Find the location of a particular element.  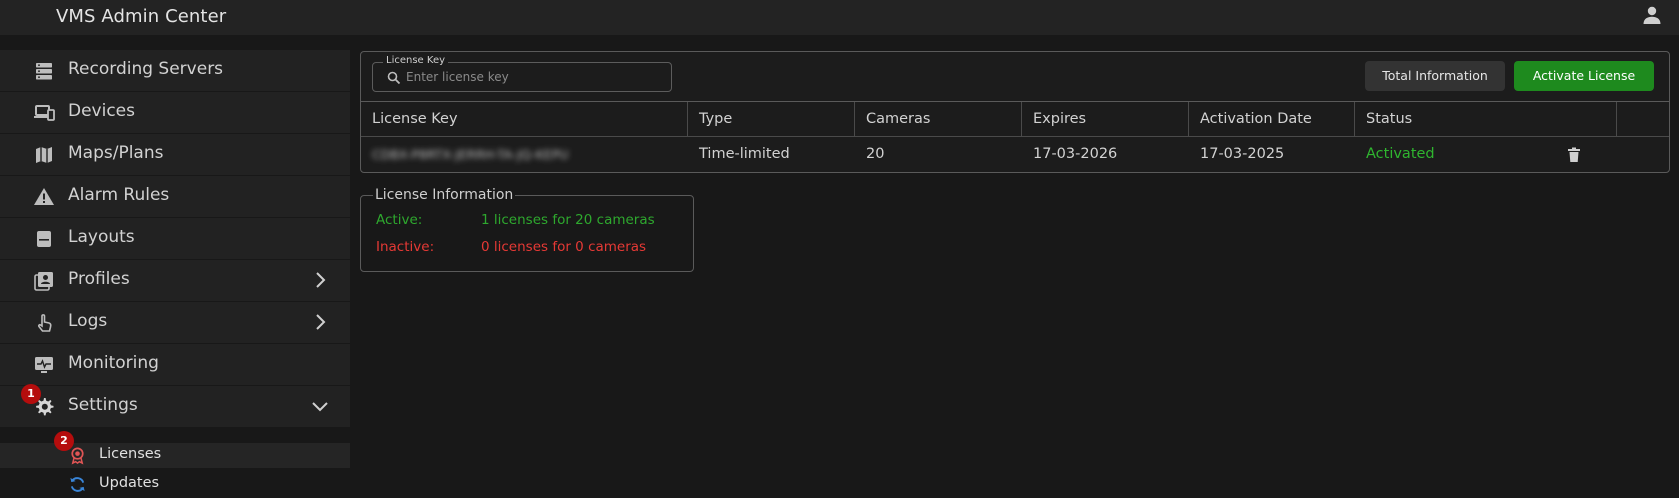

activation-date-cell: 17-03-2025 is located at coordinates (1242, 154).